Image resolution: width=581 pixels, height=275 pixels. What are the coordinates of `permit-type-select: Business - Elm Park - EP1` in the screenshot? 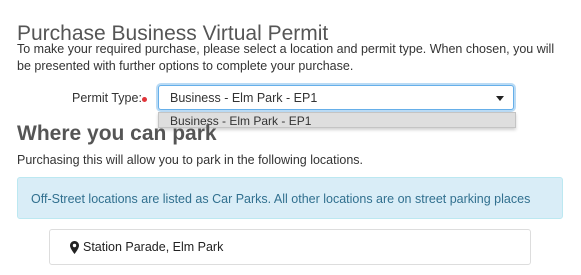 It's located at (336, 97).